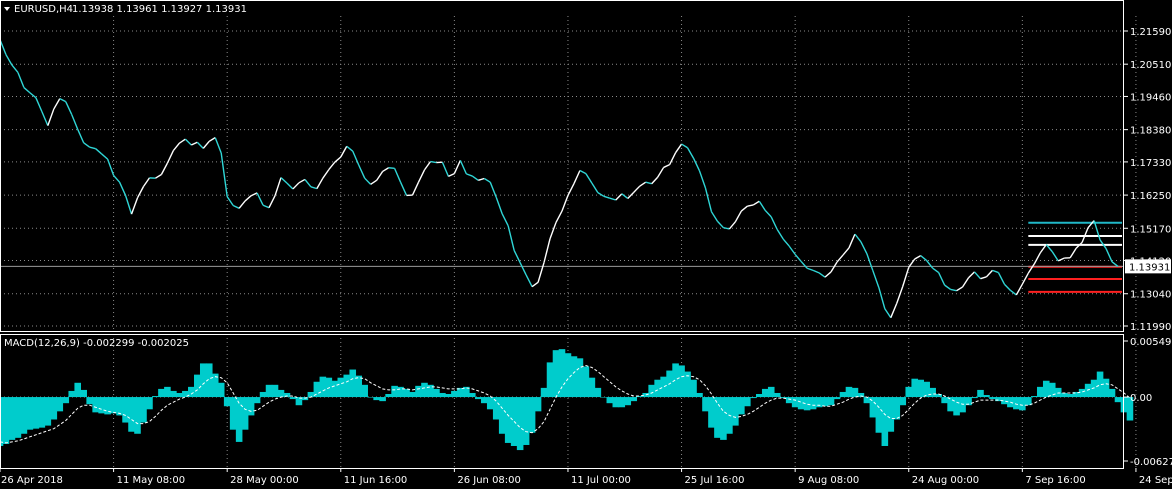 This screenshot has height=489, width=1172. What do you see at coordinates (43, 9) in the screenshot?
I see `symbol-label: EURUSD,H4` at bounding box center [43, 9].